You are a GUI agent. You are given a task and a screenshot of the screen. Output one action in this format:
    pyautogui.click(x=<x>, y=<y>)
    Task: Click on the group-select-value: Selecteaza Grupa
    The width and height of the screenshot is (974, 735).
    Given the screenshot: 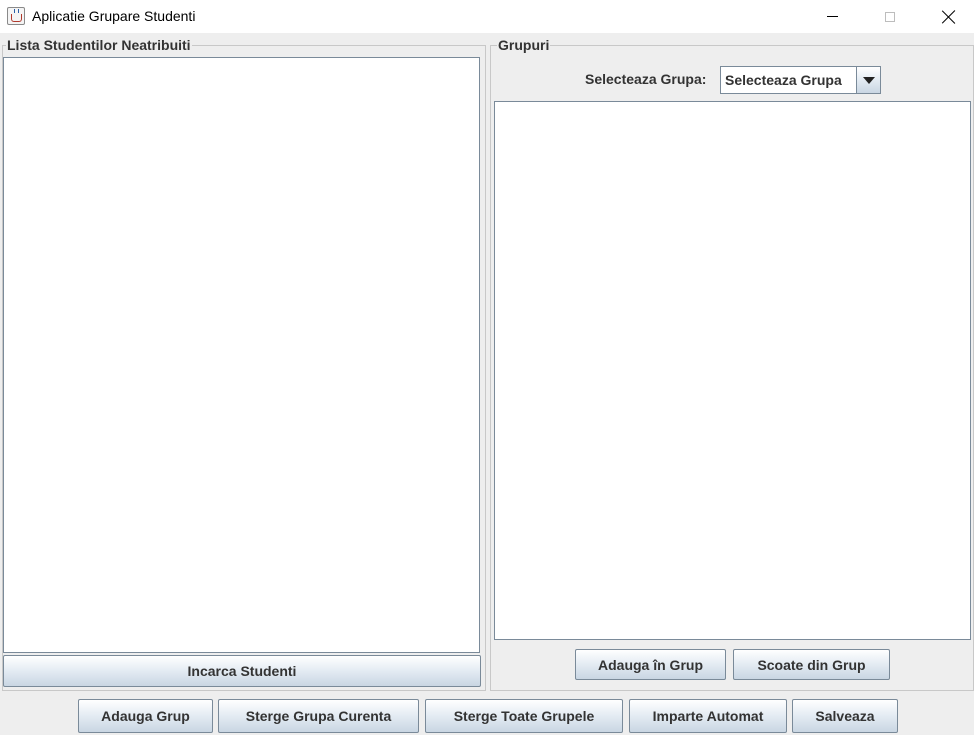 What is the action you would take?
    pyautogui.click(x=783, y=80)
    